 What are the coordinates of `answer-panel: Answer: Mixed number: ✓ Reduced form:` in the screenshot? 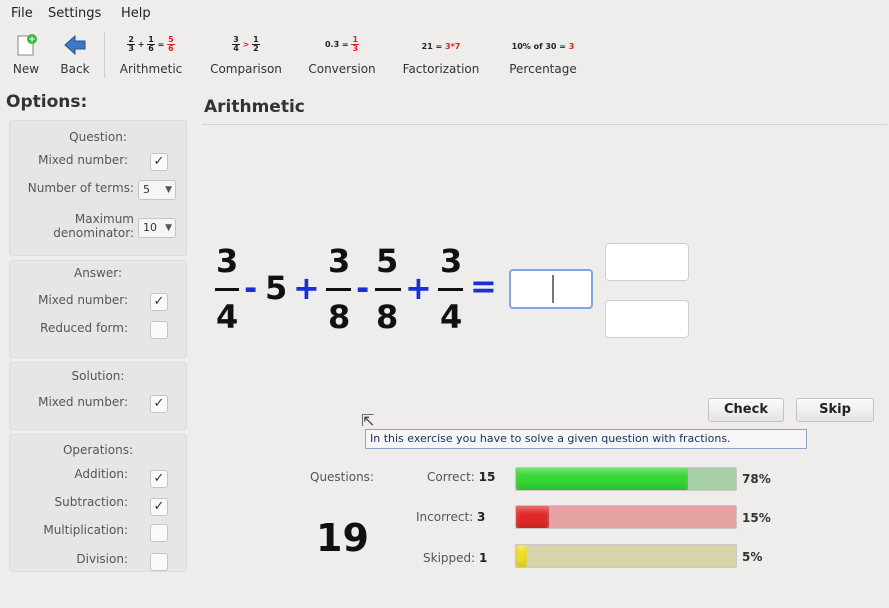 It's located at (98, 309).